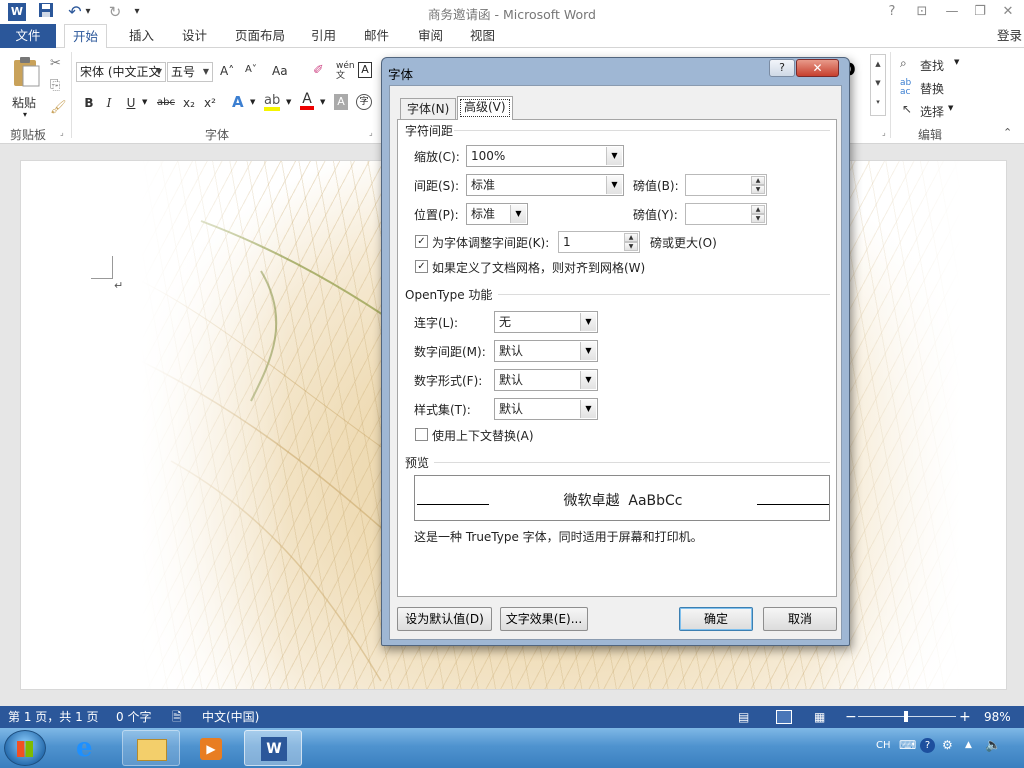 This screenshot has width=1024, height=768. What do you see at coordinates (782, 68) in the screenshot?
I see `dialog-help-button: ?` at bounding box center [782, 68].